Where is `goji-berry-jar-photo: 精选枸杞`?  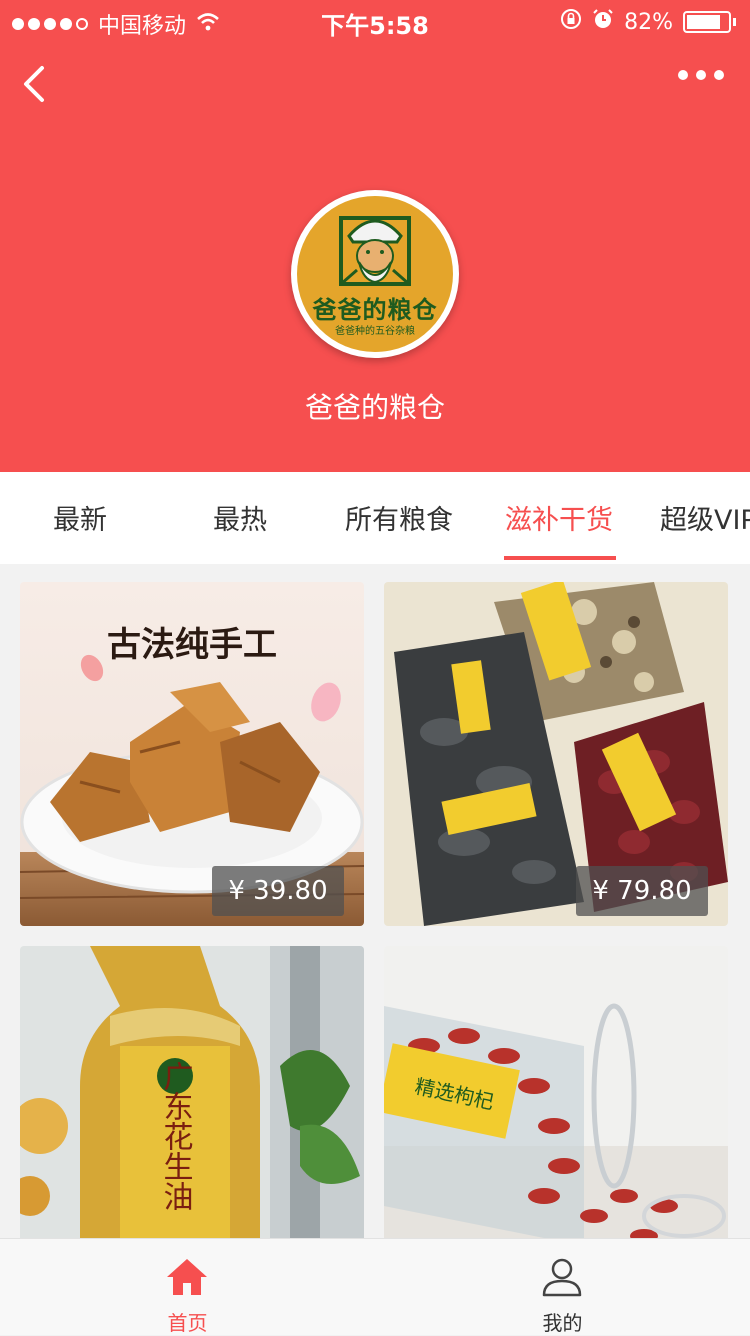 goji-berry-jar-photo: 精选枸杞 is located at coordinates (556, 1092).